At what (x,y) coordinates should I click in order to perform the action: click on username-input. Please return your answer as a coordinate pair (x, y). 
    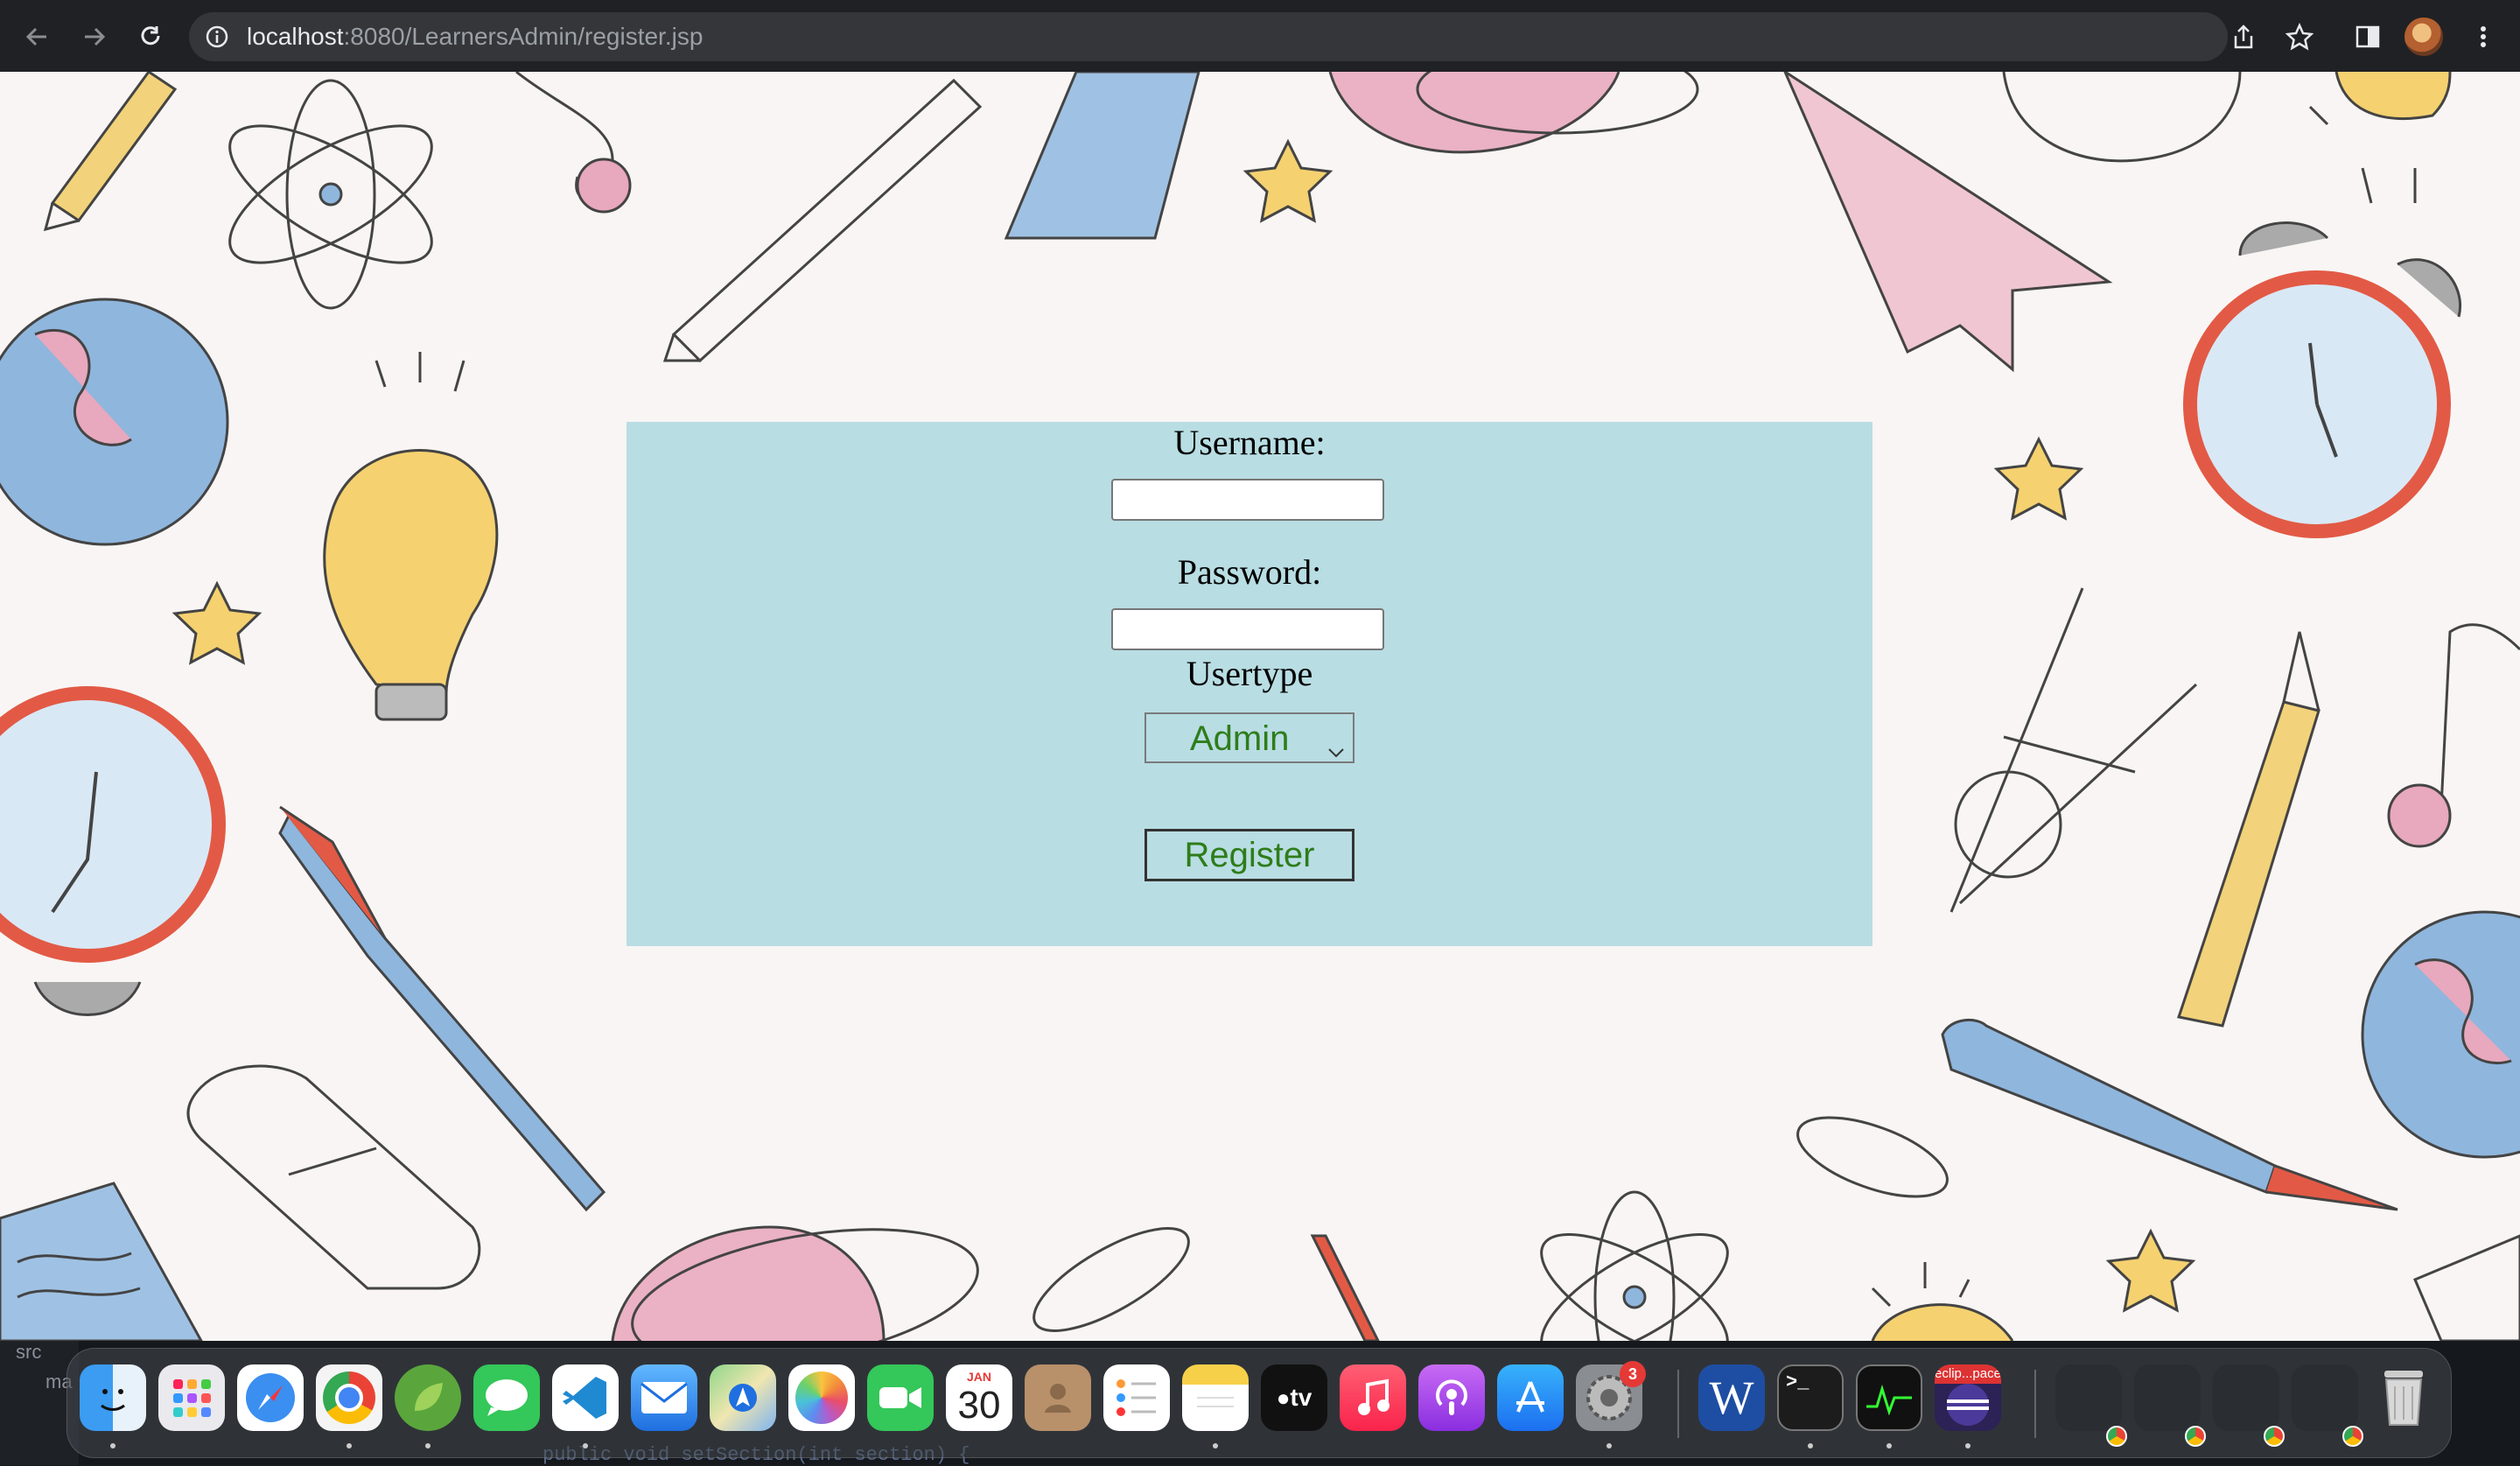
    Looking at the image, I should click on (1247, 500).